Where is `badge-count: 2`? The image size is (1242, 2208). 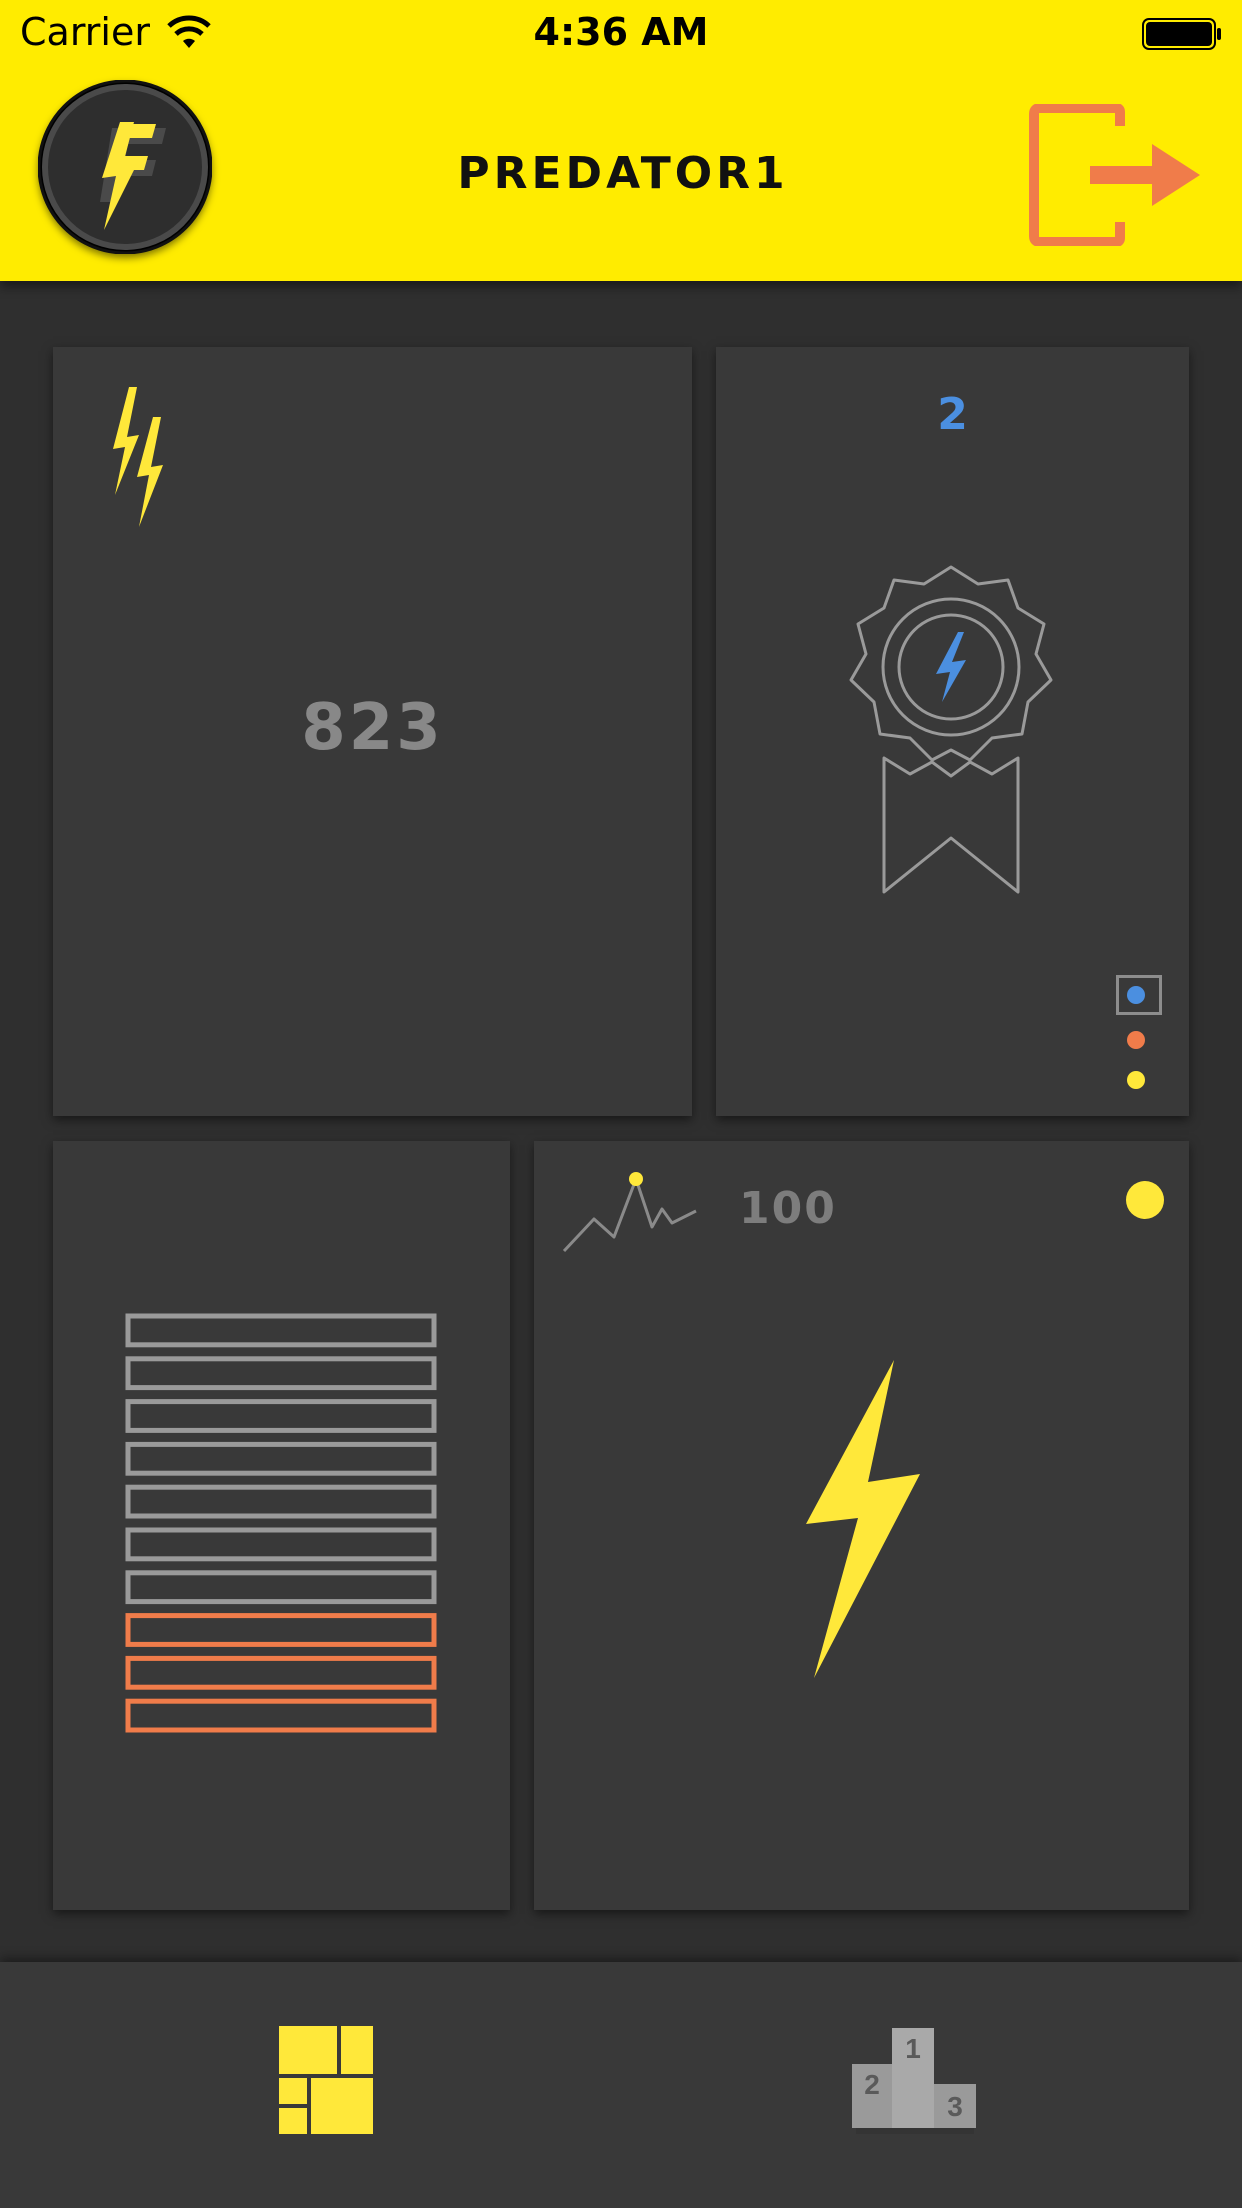
badge-count: 2 is located at coordinates (952, 414).